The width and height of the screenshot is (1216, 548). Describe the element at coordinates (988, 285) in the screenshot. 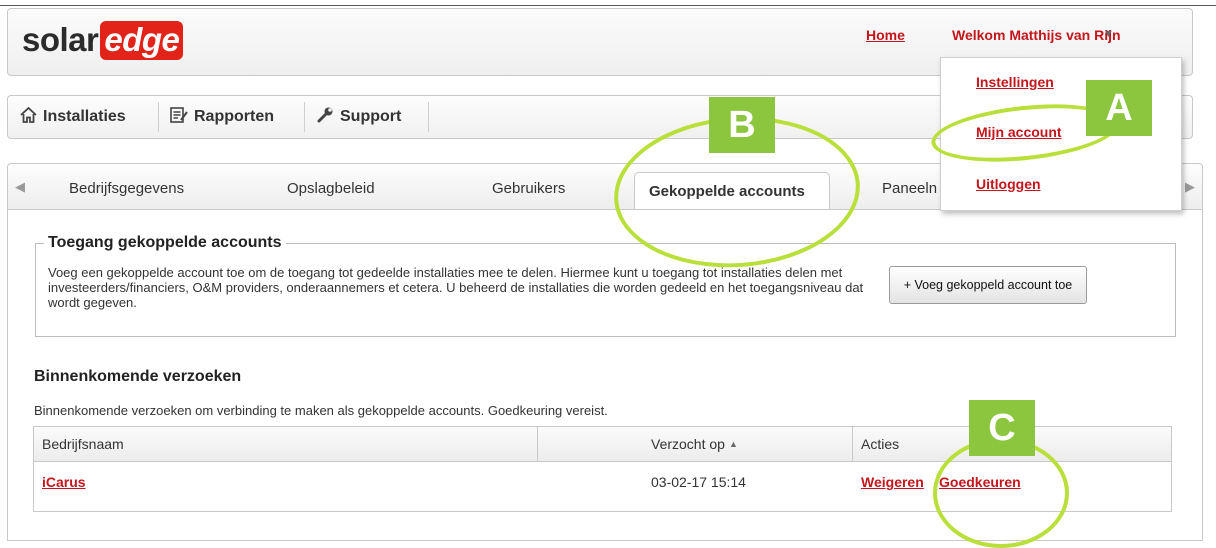

I see `add-linked-account-button: + Voeg gekoppeld account toe` at that location.